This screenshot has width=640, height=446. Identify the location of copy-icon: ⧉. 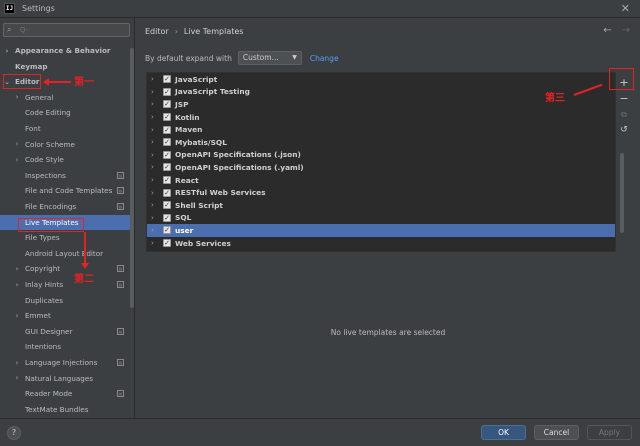
(624, 115).